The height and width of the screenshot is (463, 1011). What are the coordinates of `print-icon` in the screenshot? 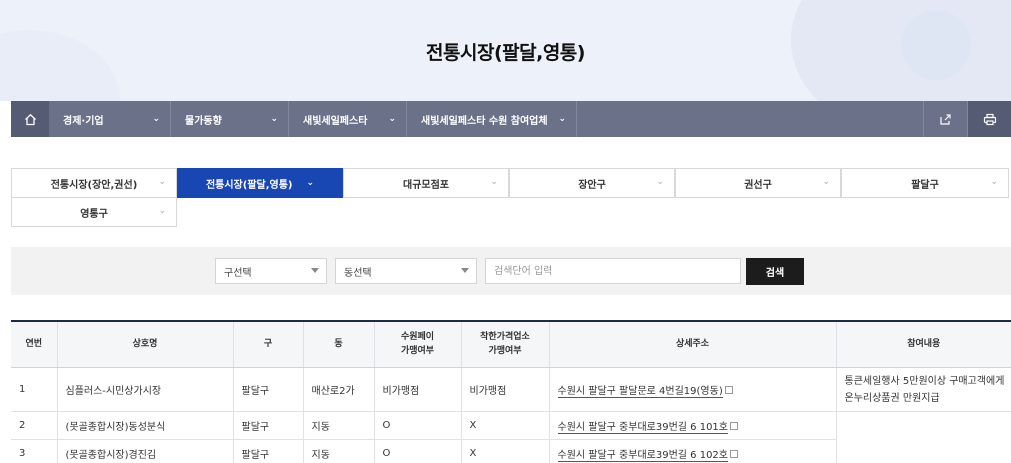 It's located at (989, 119).